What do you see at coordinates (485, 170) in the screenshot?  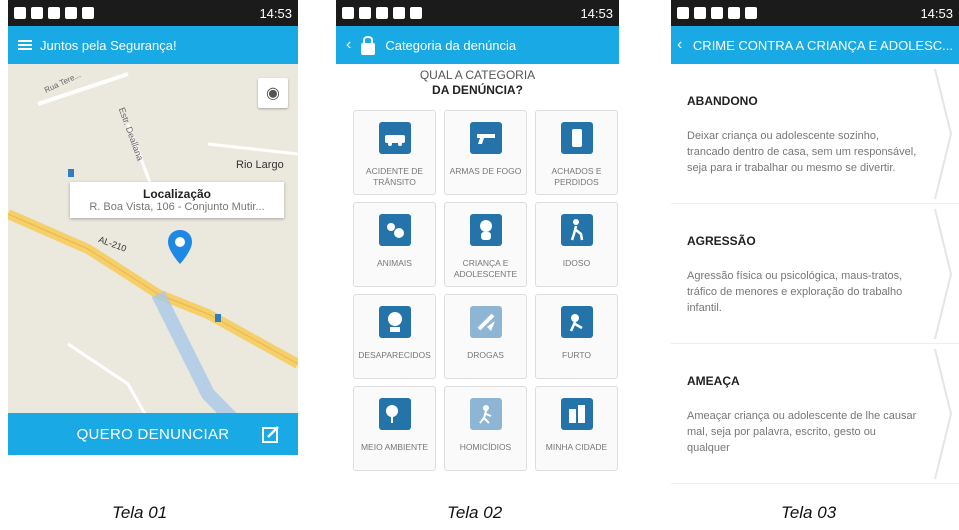 I see `category-label: ARMAS DE FOGO` at bounding box center [485, 170].